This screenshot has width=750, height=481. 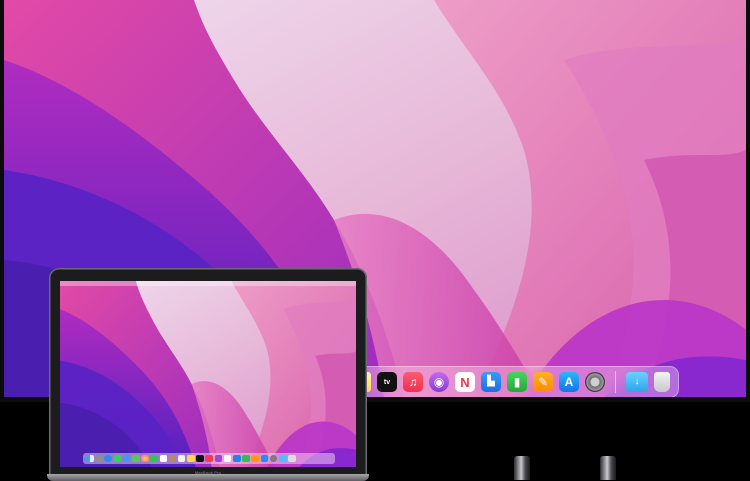 I want to click on macbook-dock, so click(x=209, y=458).